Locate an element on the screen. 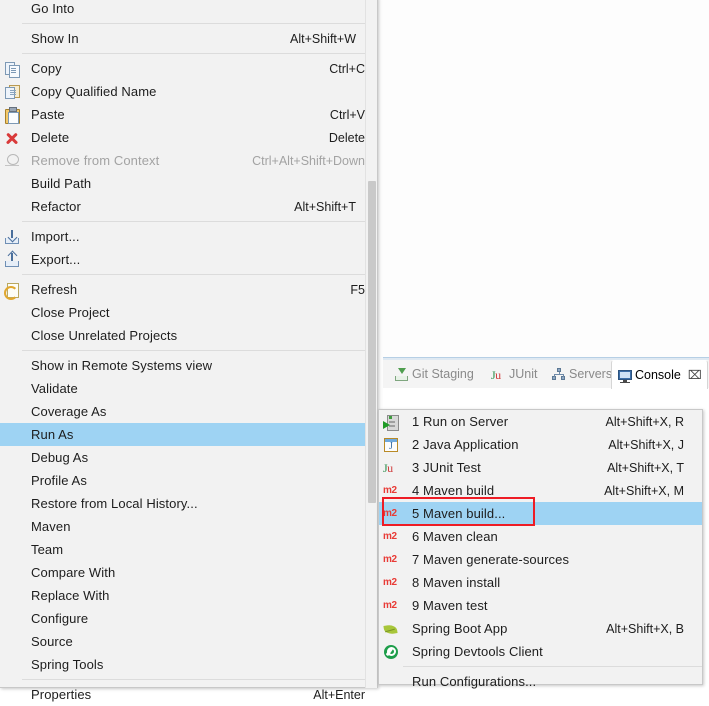 This screenshot has width=709, height=706. menu-item-6-maven-clean: m2 6 Maven clean is located at coordinates (540, 536).